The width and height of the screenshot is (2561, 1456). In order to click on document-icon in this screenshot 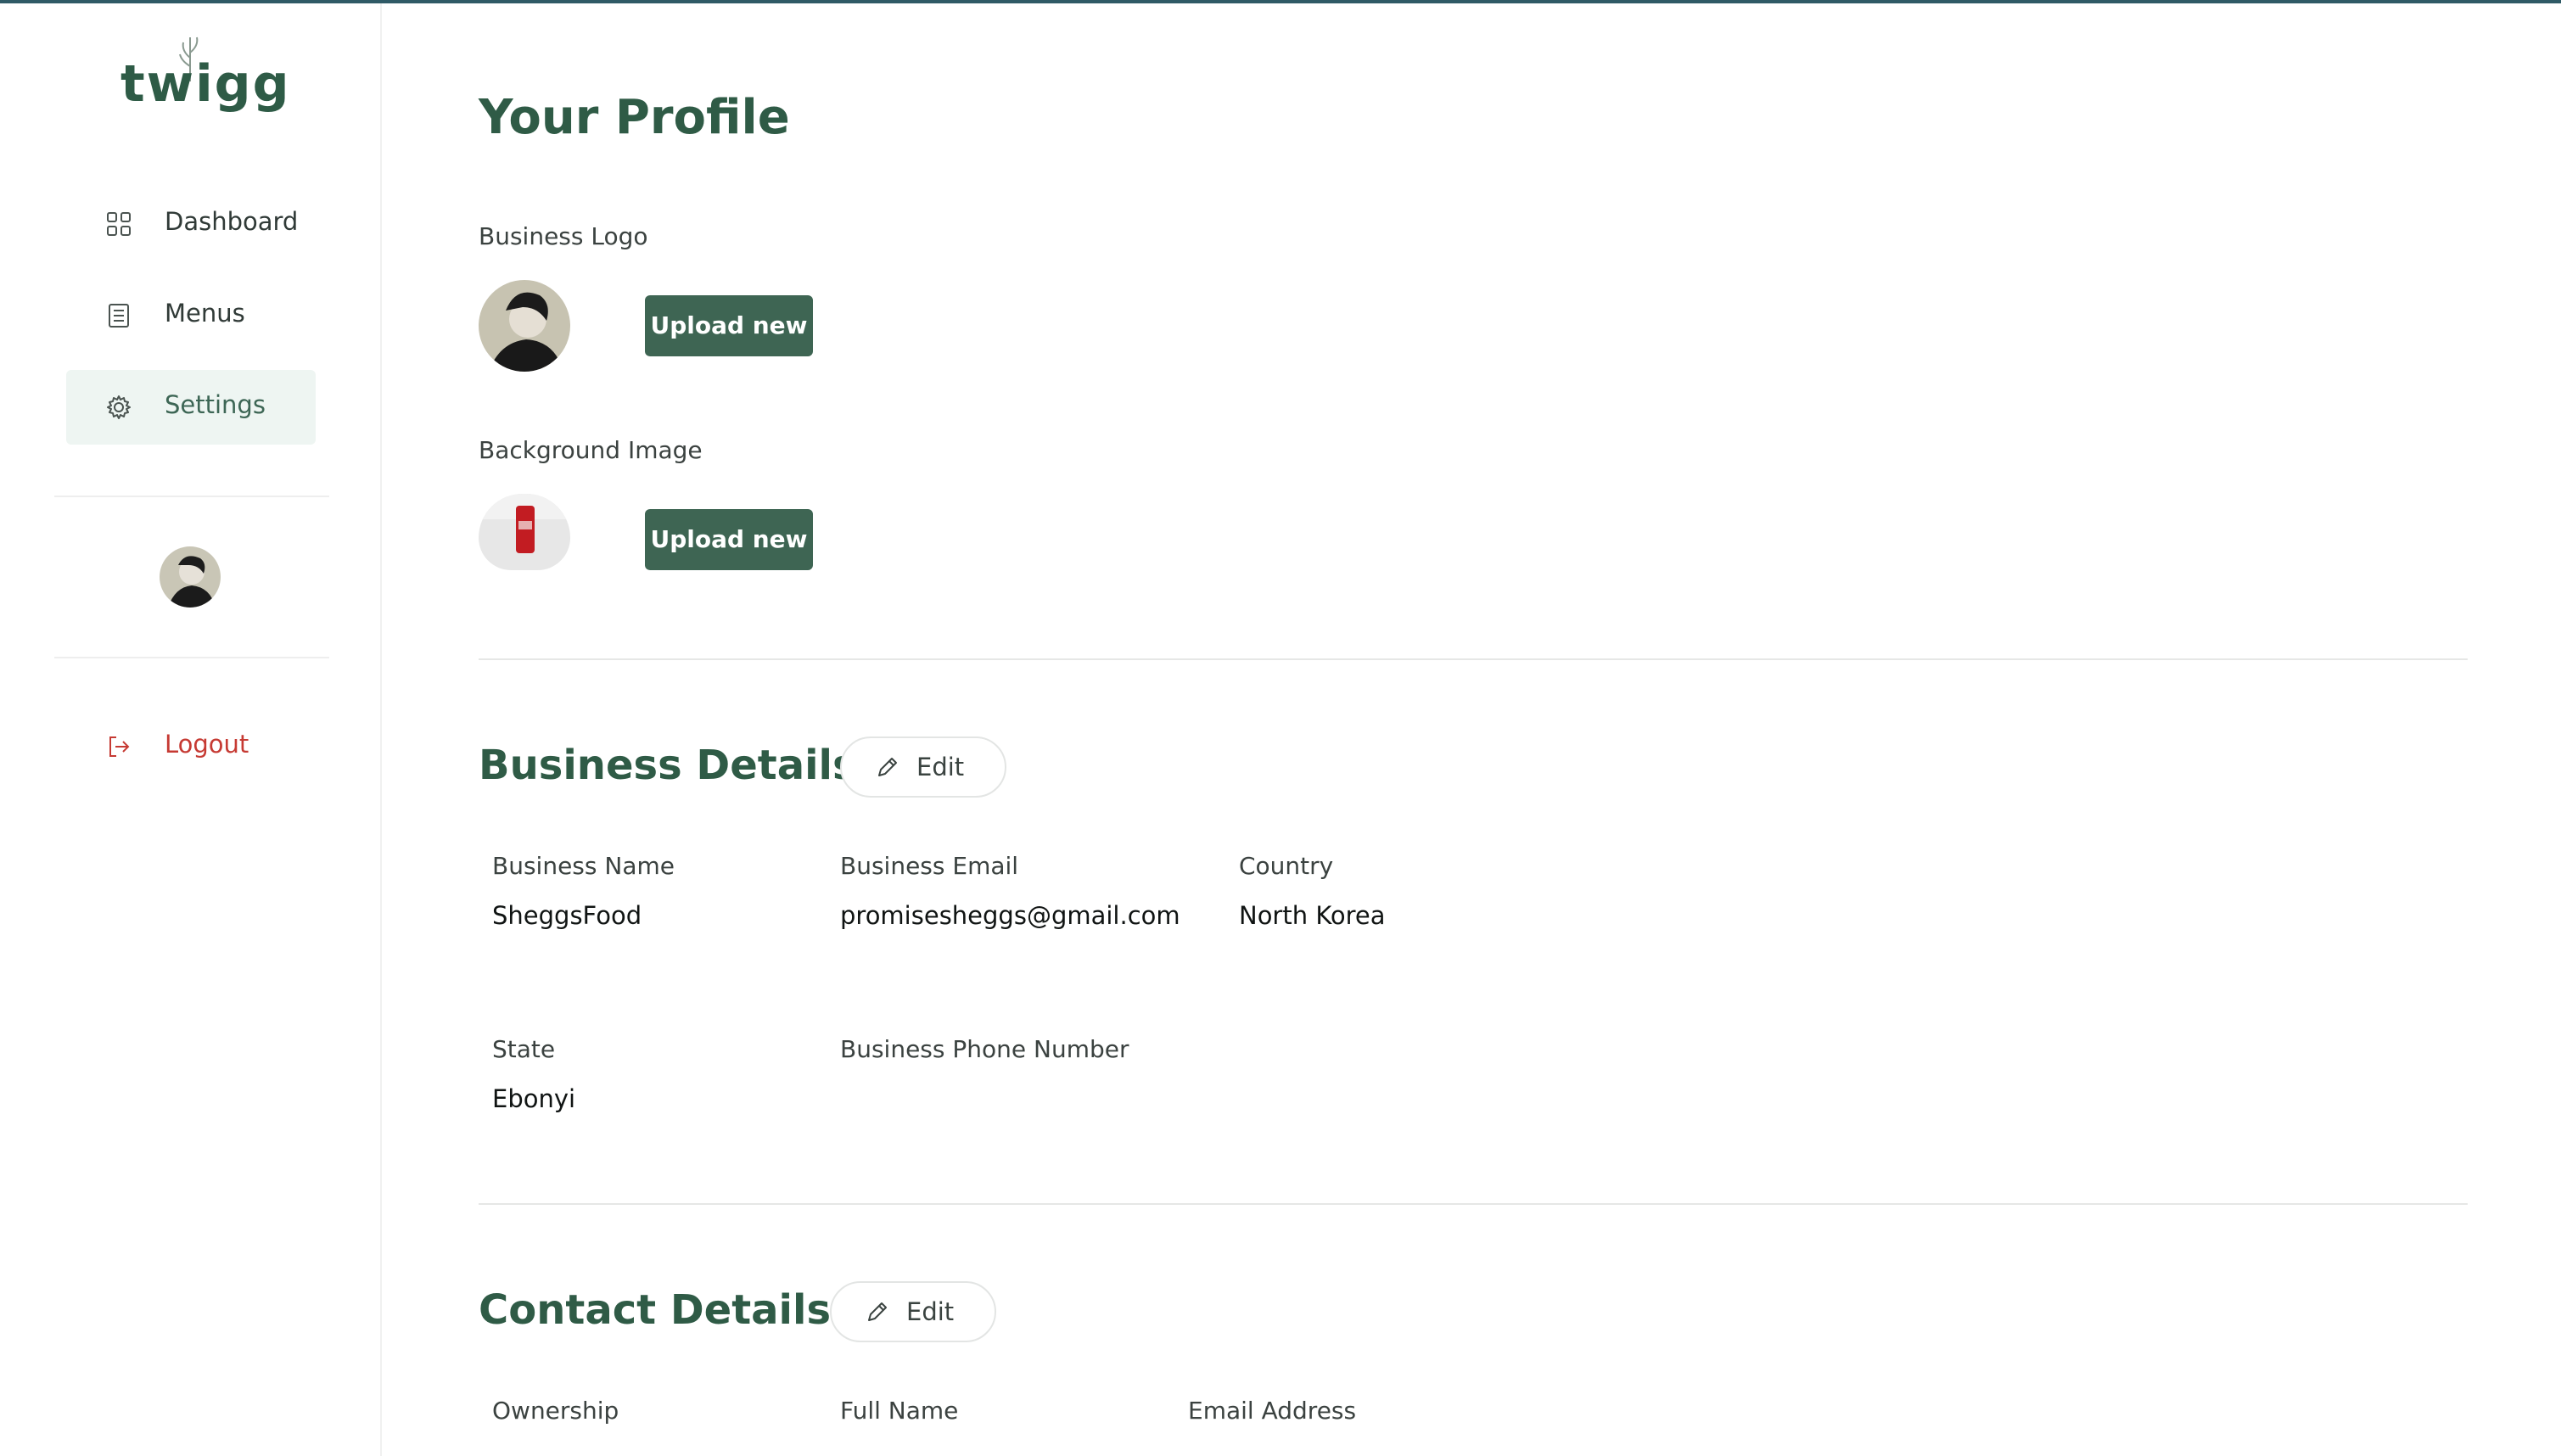, I will do `click(119, 316)`.